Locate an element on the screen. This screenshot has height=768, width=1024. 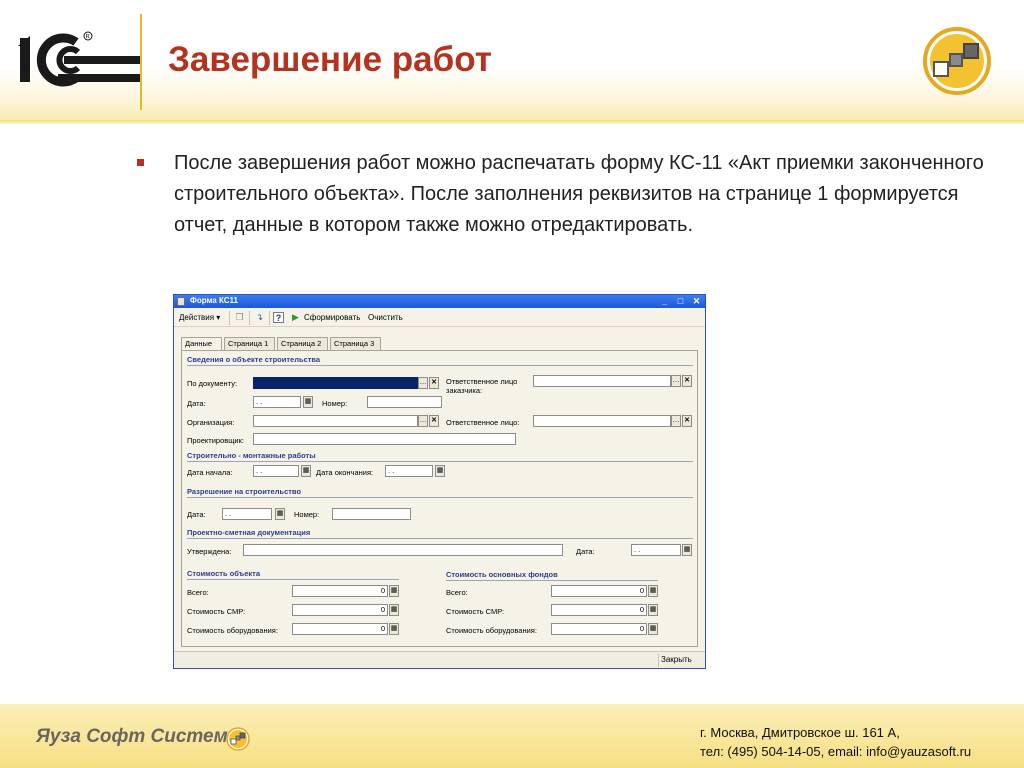
status-separator is located at coordinates (658, 660).